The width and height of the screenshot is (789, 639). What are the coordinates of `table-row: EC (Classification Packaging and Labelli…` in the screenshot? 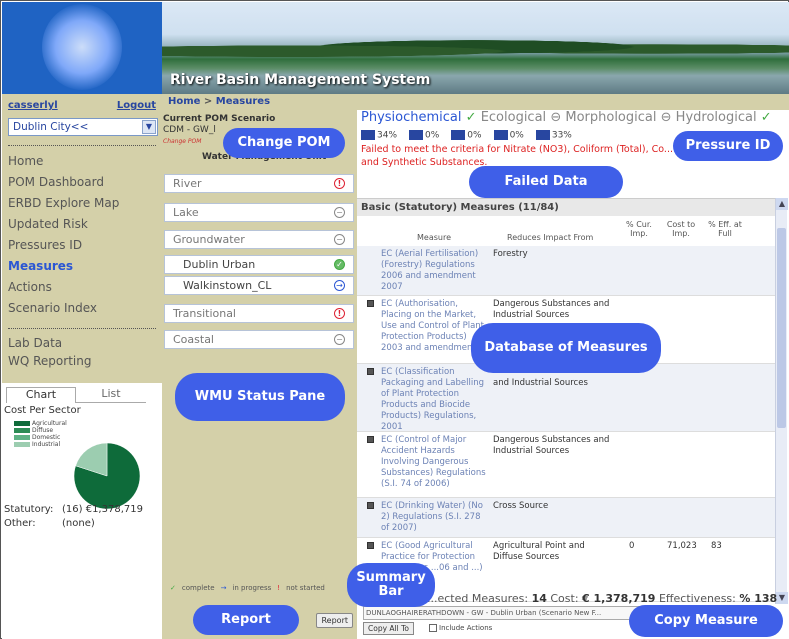 It's located at (566, 398).